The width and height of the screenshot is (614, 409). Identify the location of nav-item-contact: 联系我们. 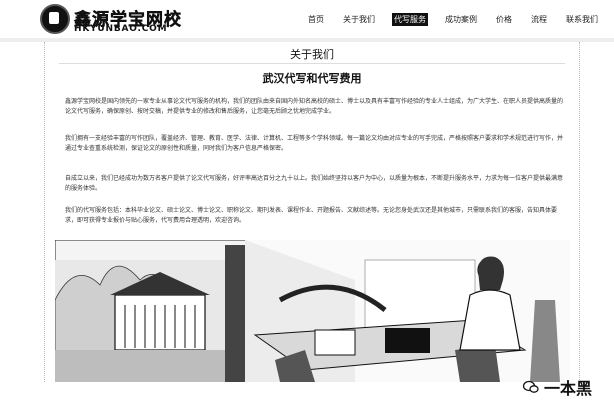
(582, 19).